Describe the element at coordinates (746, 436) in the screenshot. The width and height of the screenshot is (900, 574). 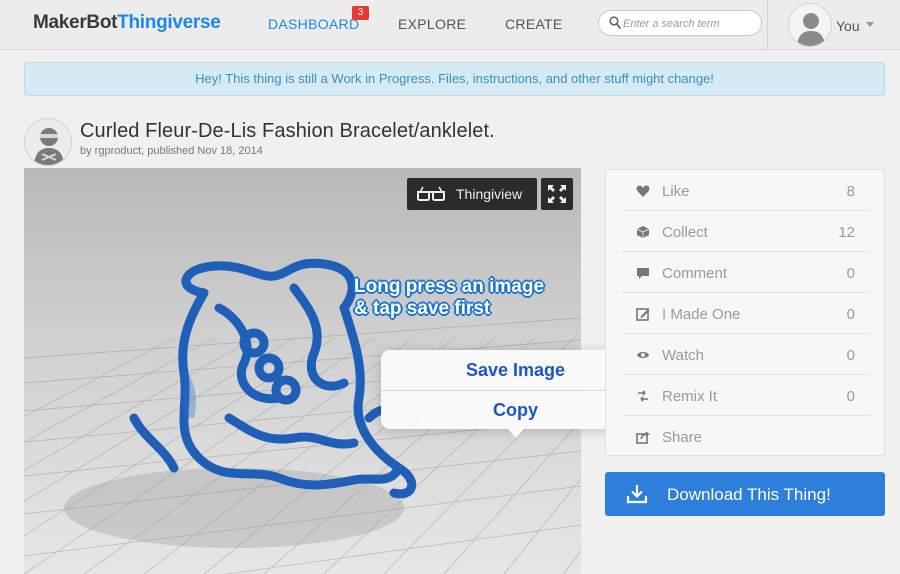
I see `share-action: Share` at that location.